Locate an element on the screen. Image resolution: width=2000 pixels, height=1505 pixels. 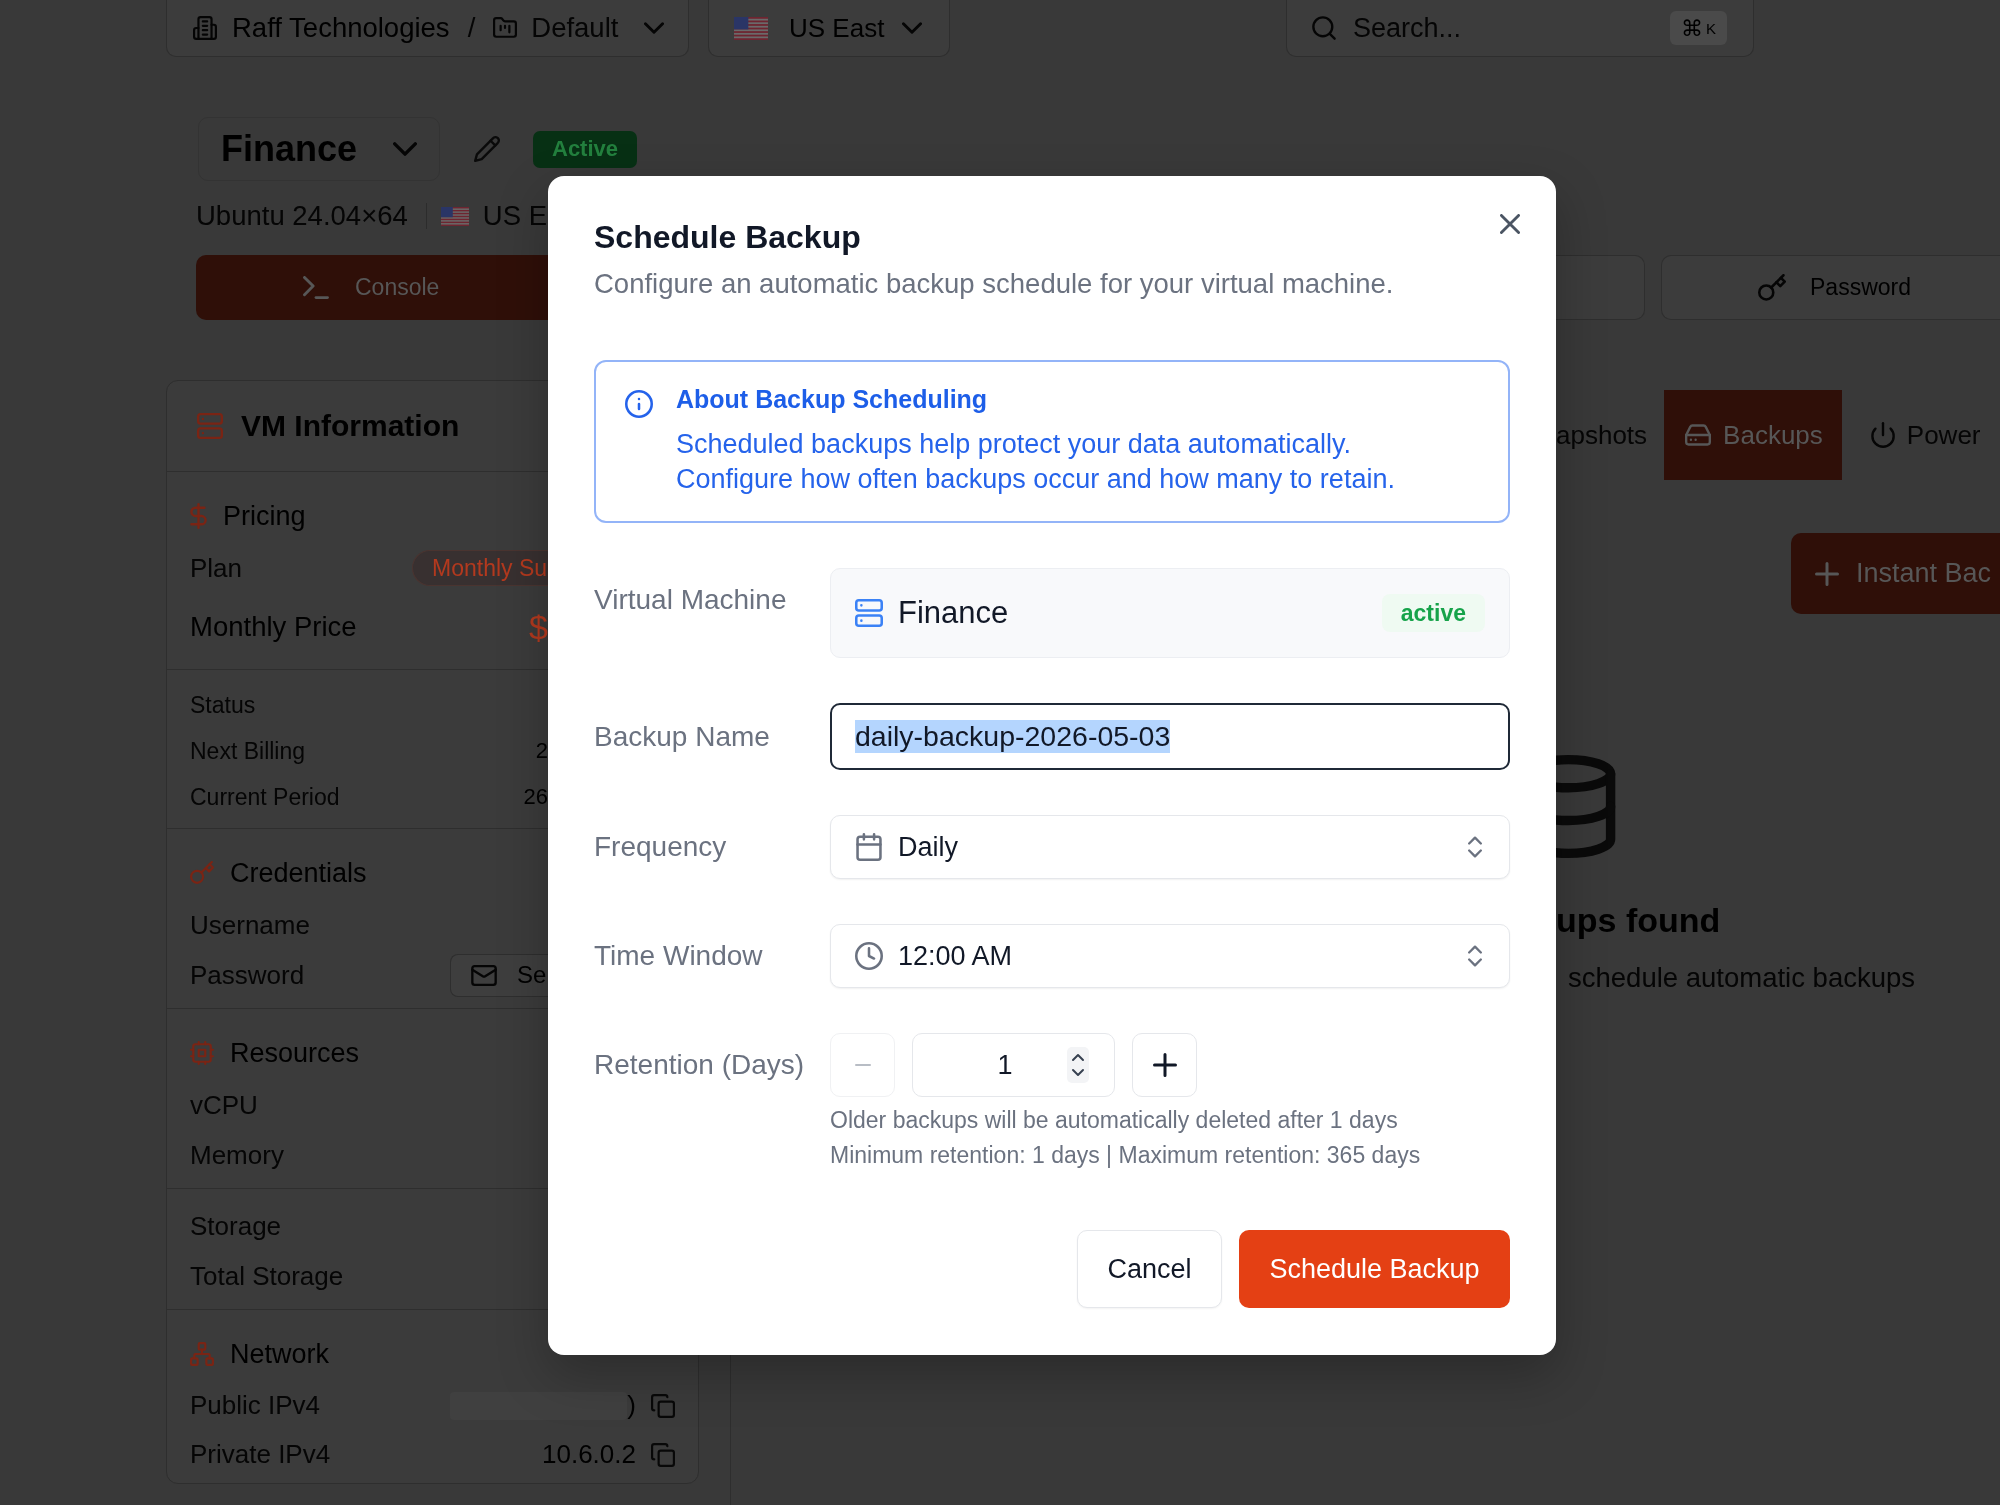
dialog-description: Configure an automatic backup schedule for your virtual machine. is located at coordinates (994, 284).